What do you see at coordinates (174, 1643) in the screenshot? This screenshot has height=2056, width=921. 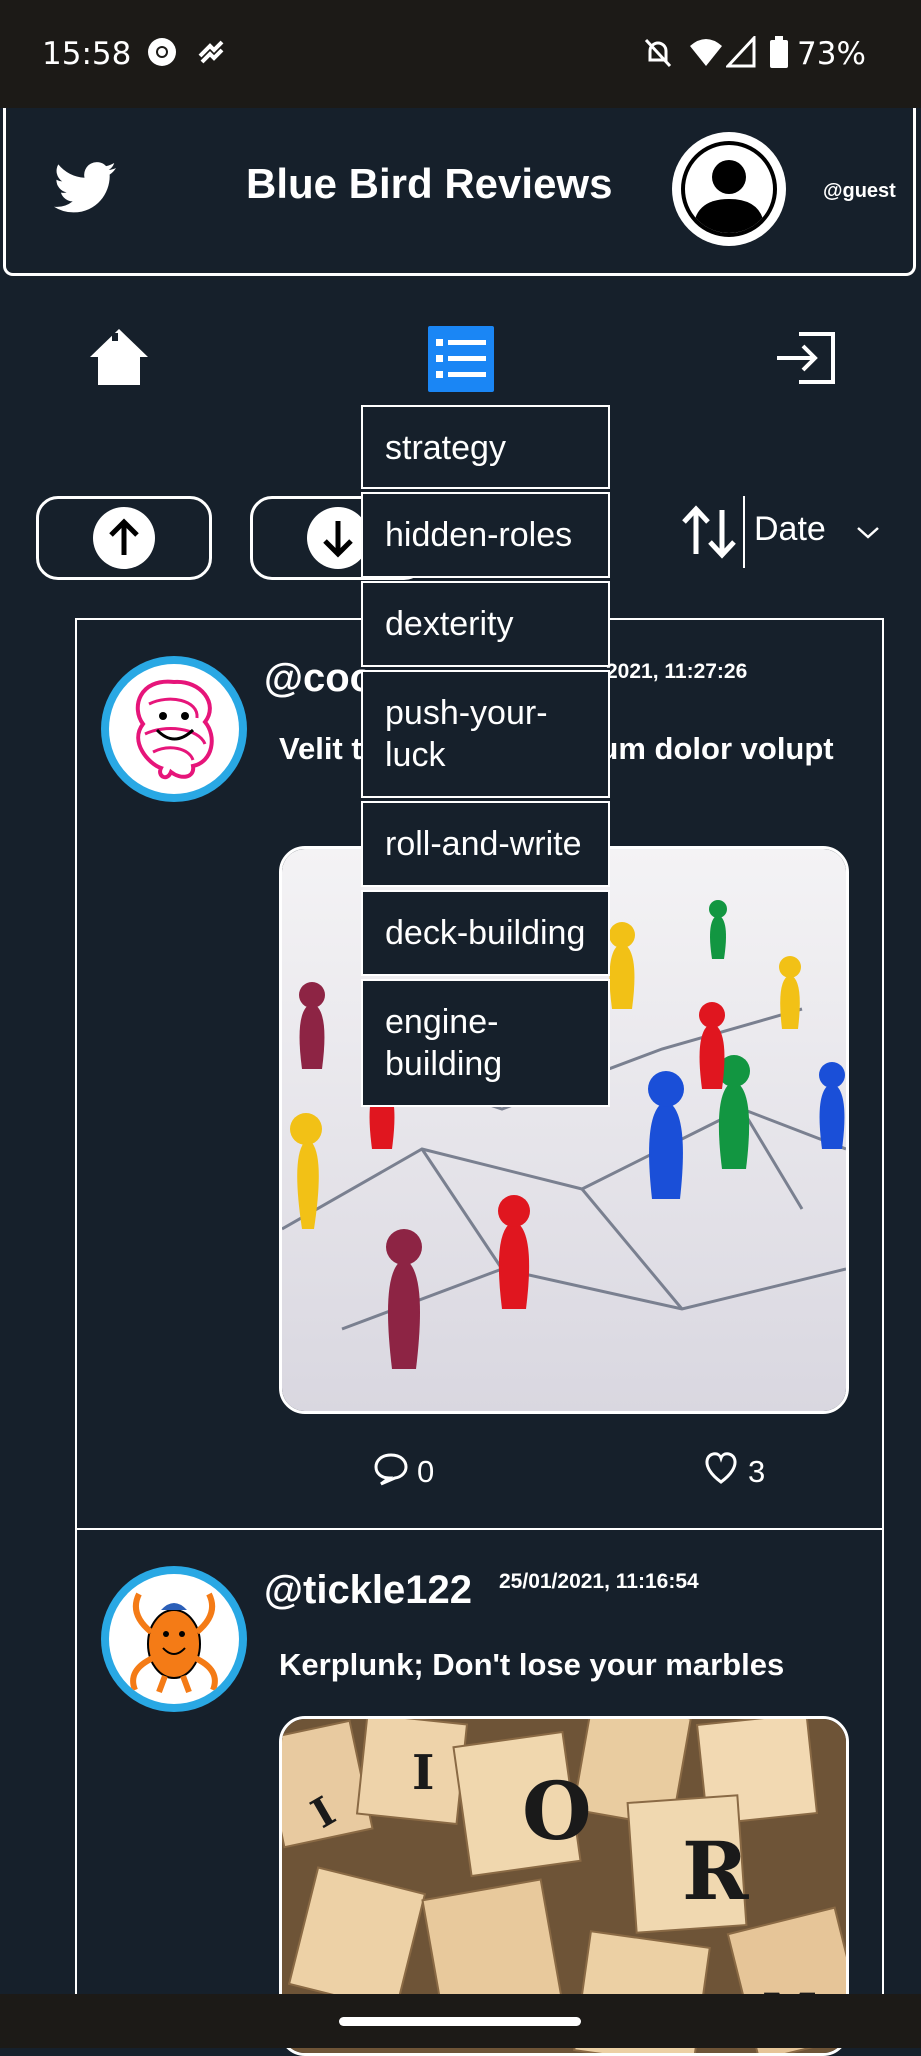 I see `orange-character-icon` at bounding box center [174, 1643].